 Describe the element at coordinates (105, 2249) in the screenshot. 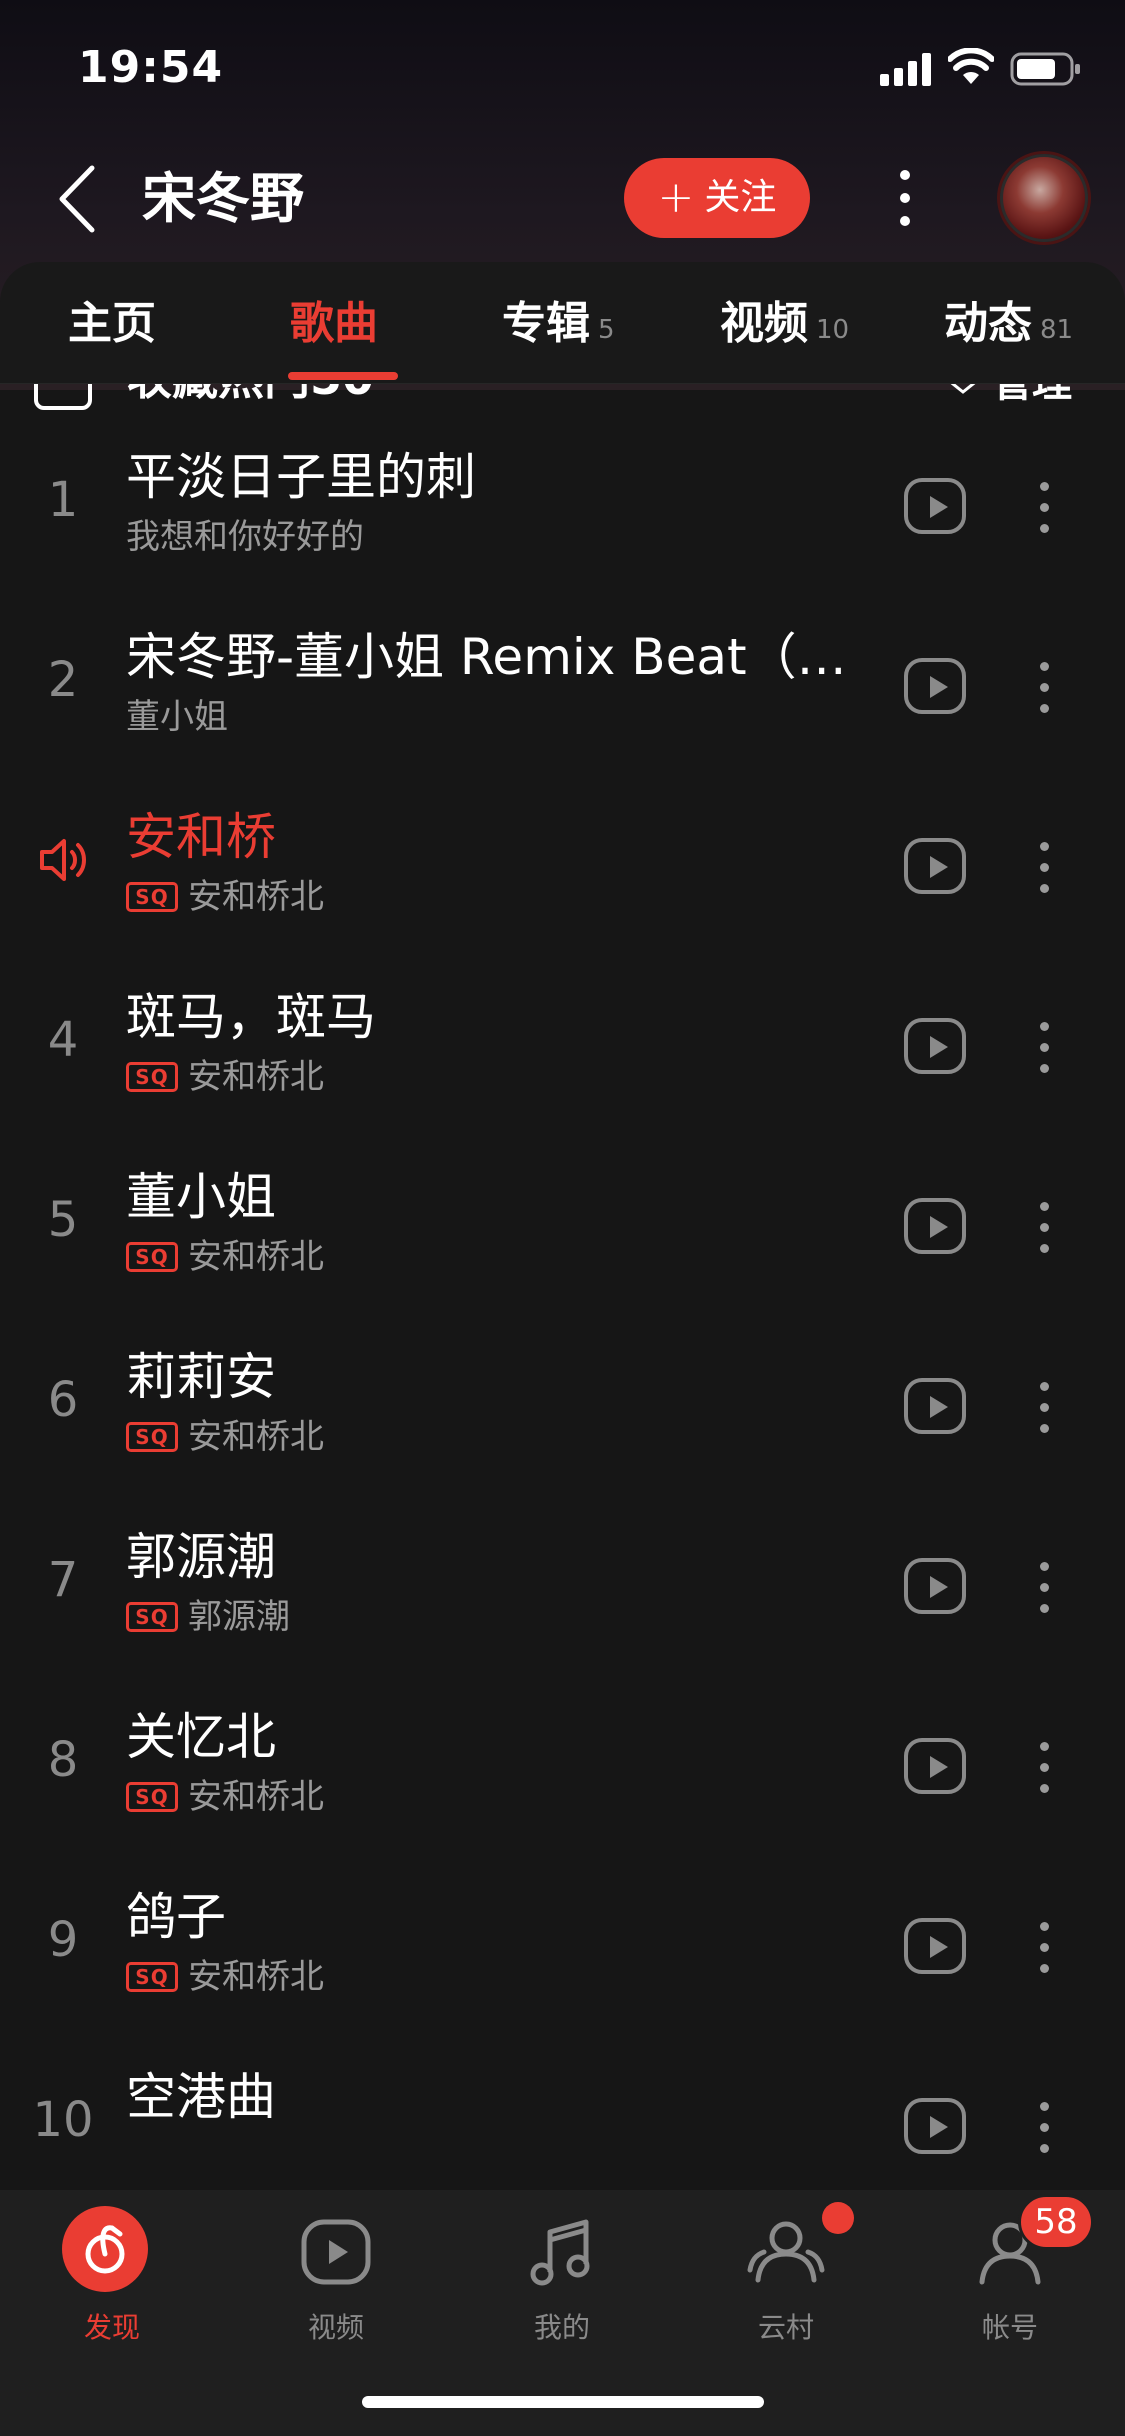

I see `discover-icon` at that location.